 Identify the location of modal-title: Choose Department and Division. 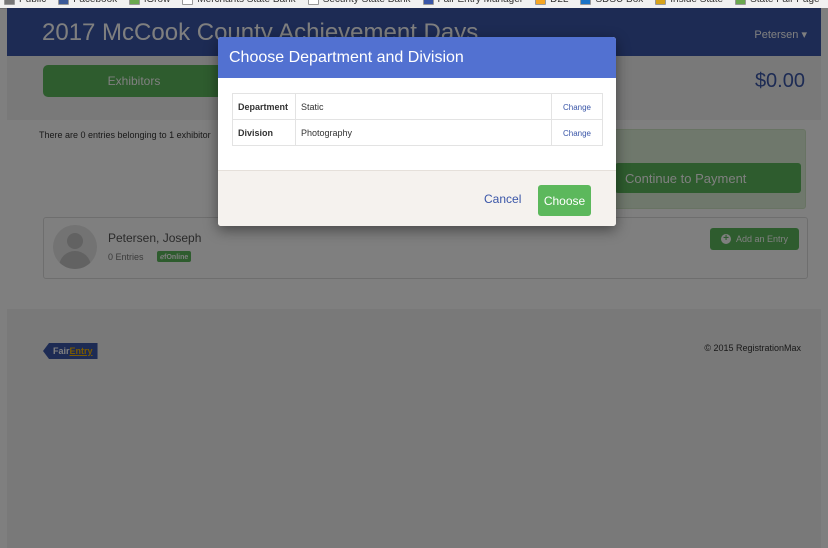
(346, 57).